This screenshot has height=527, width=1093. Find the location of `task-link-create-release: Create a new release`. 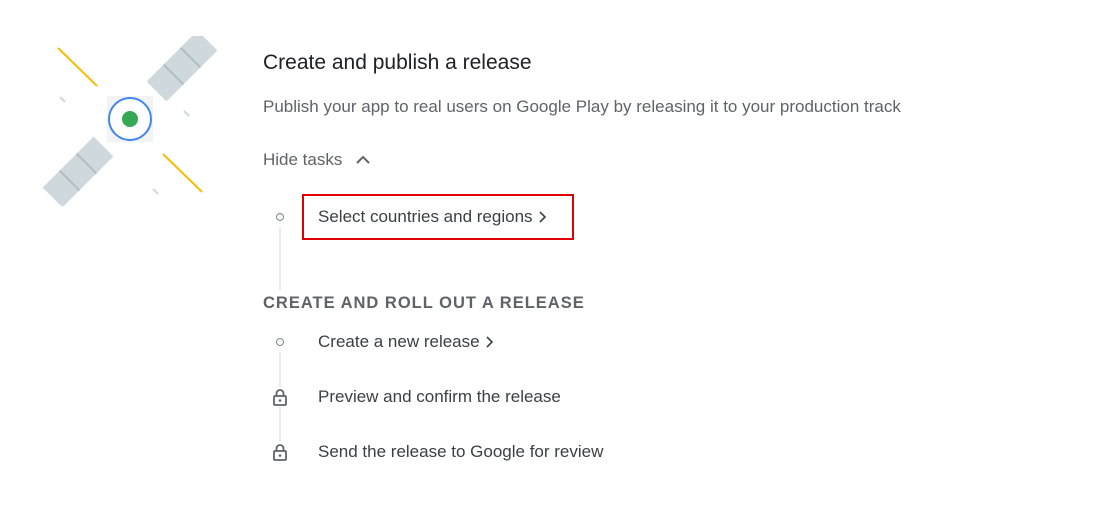

task-link-create-release: Create a new release is located at coordinates (399, 342).